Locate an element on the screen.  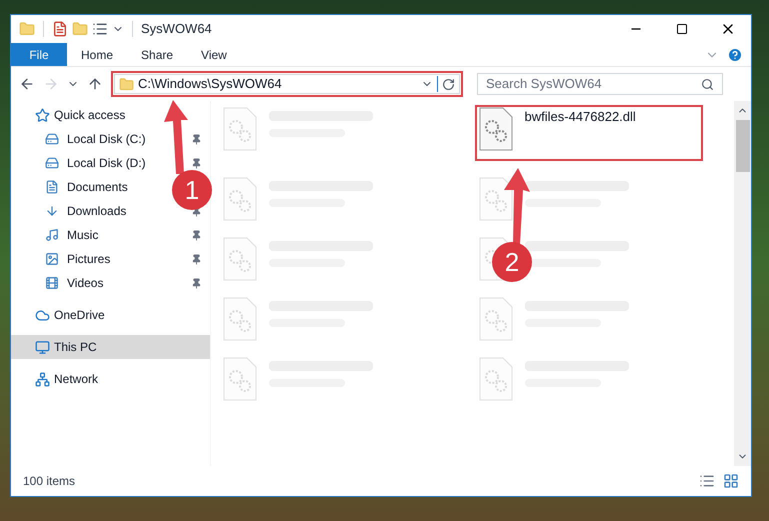
details-view-icon is located at coordinates (707, 481).